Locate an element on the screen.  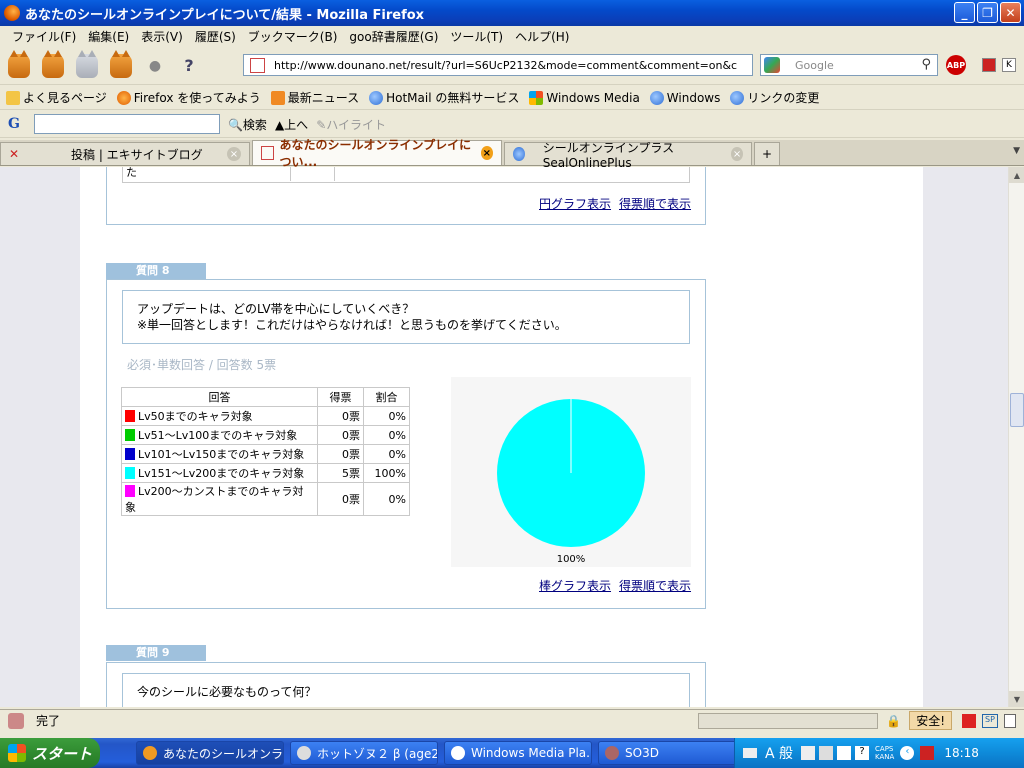
home-cat-icon is located at coordinates (121, 63).